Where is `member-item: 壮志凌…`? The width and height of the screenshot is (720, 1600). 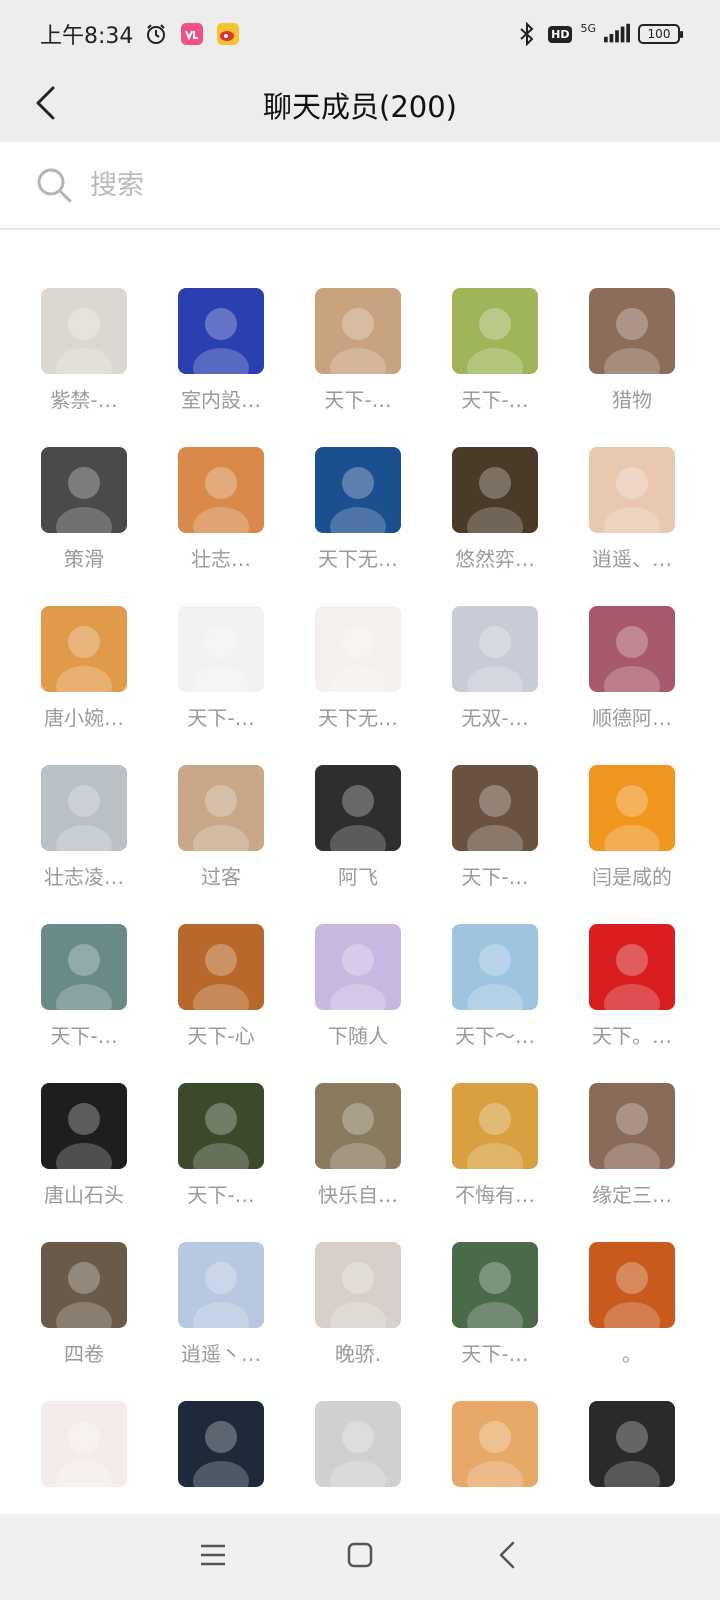 member-item: 壮志凌… is located at coordinates (84, 835).